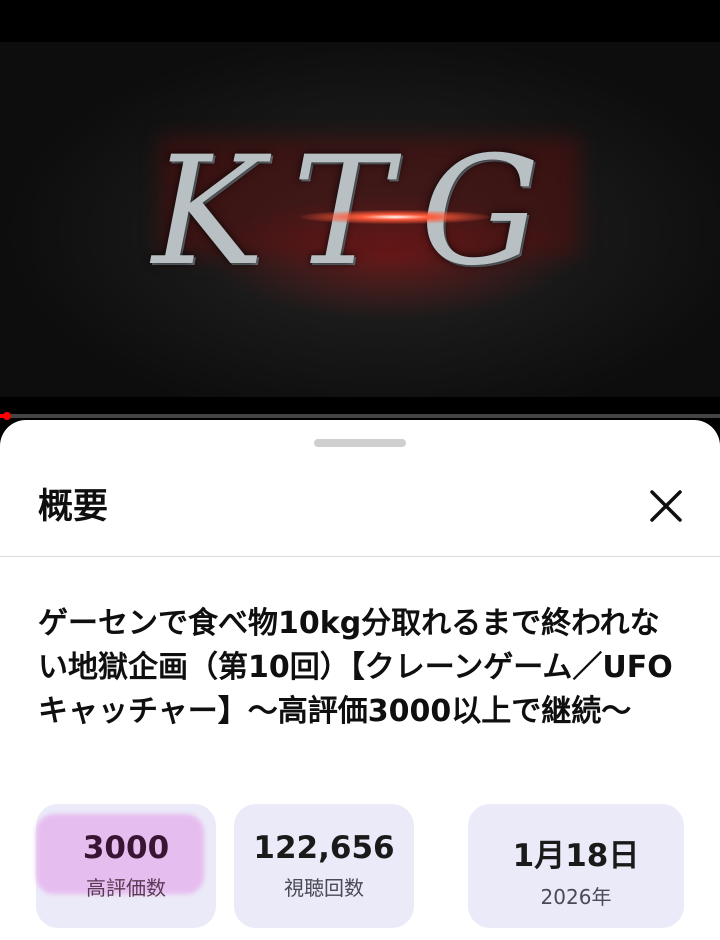 The image size is (720, 940). I want to click on views-label: 視聴回数, so click(324, 888).